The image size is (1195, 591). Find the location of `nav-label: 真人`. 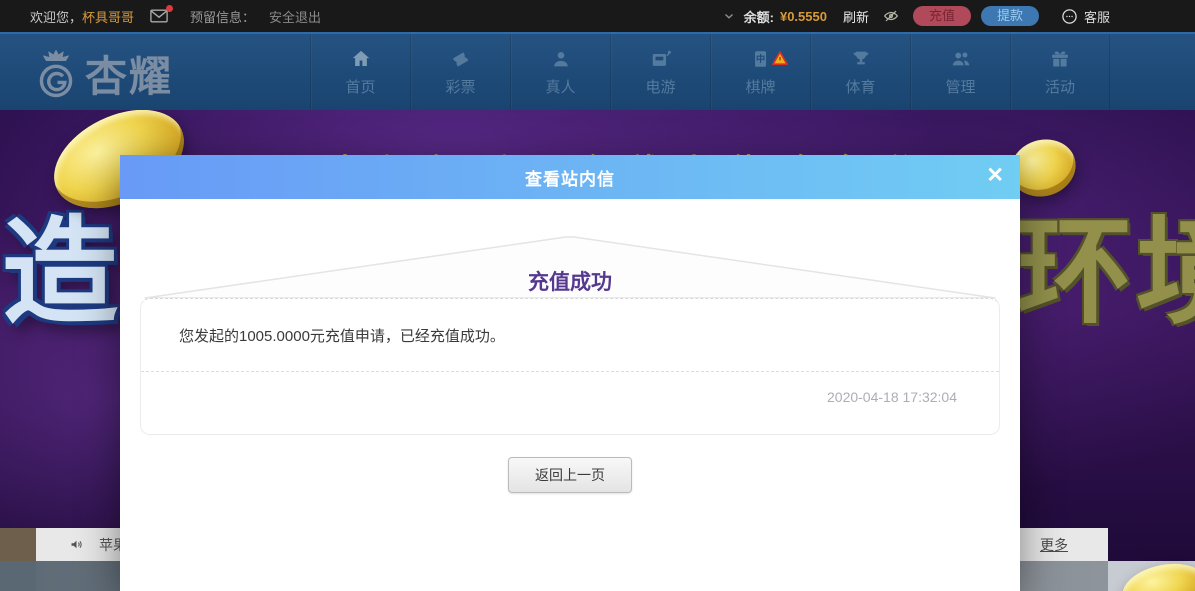

nav-label: 真人 is located at coordinates (560, 87).